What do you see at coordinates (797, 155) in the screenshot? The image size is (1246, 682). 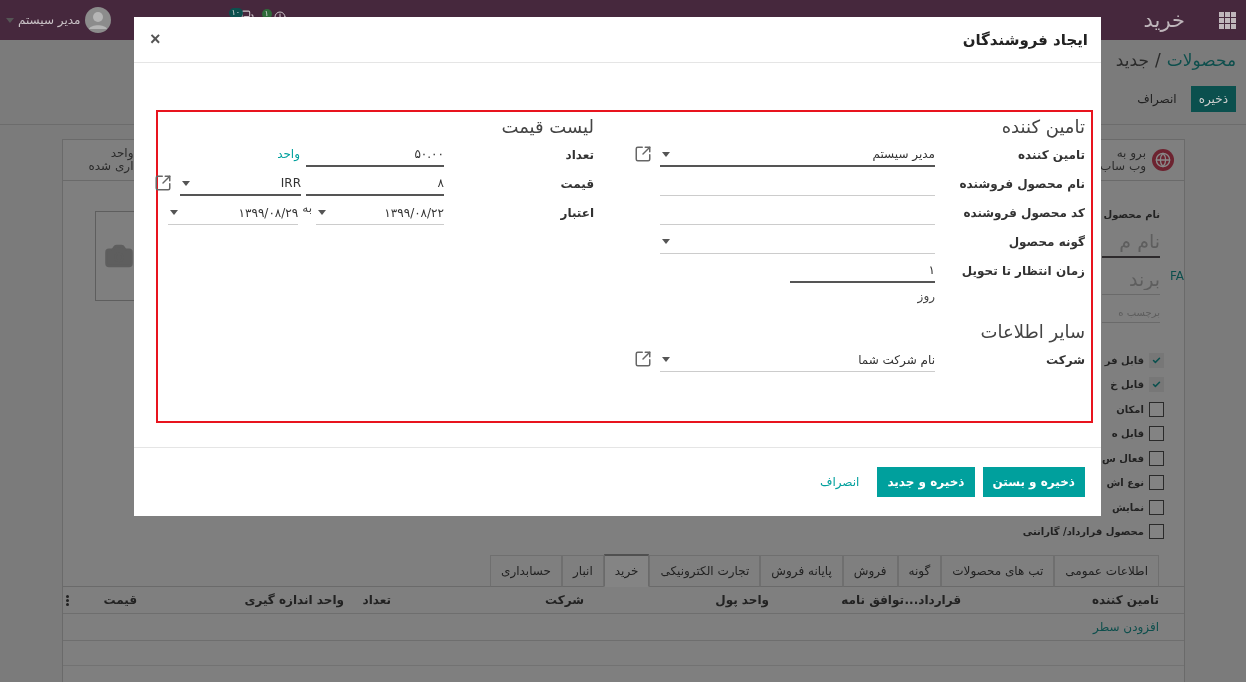 I see `select-field: مدیر سیستم` at bounding box center [797, 155].